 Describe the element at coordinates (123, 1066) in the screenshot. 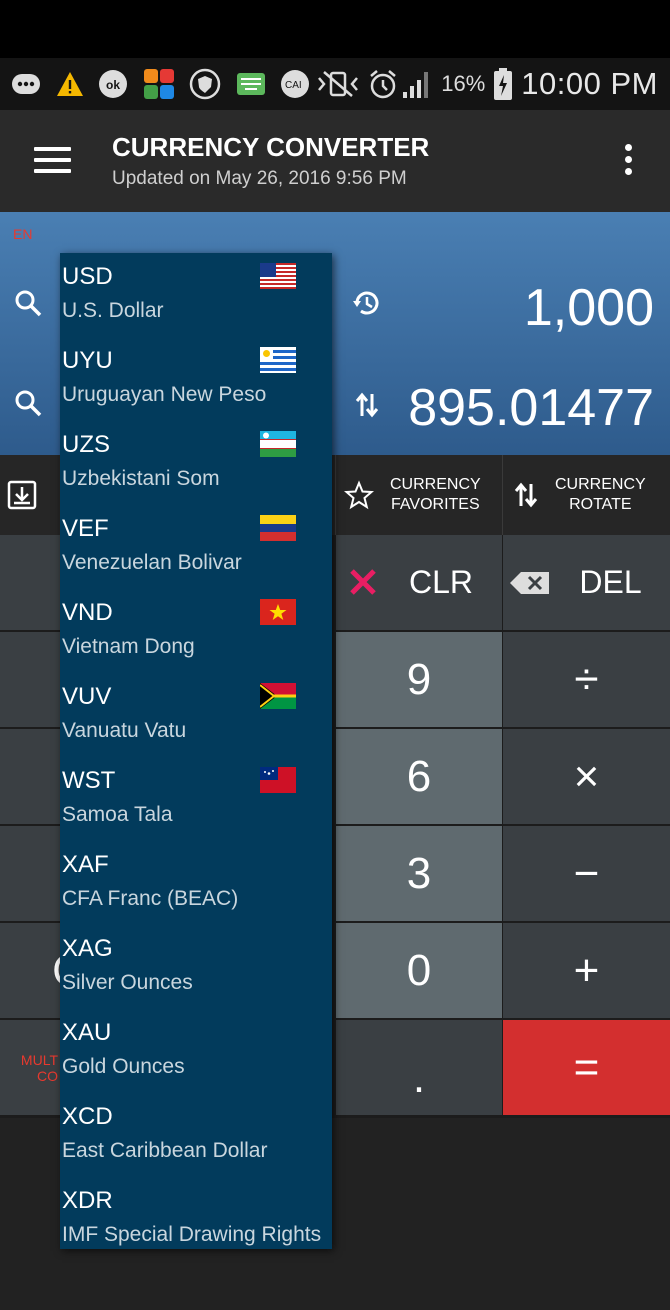

I see `currency-name: Gold Ounces` at that location.